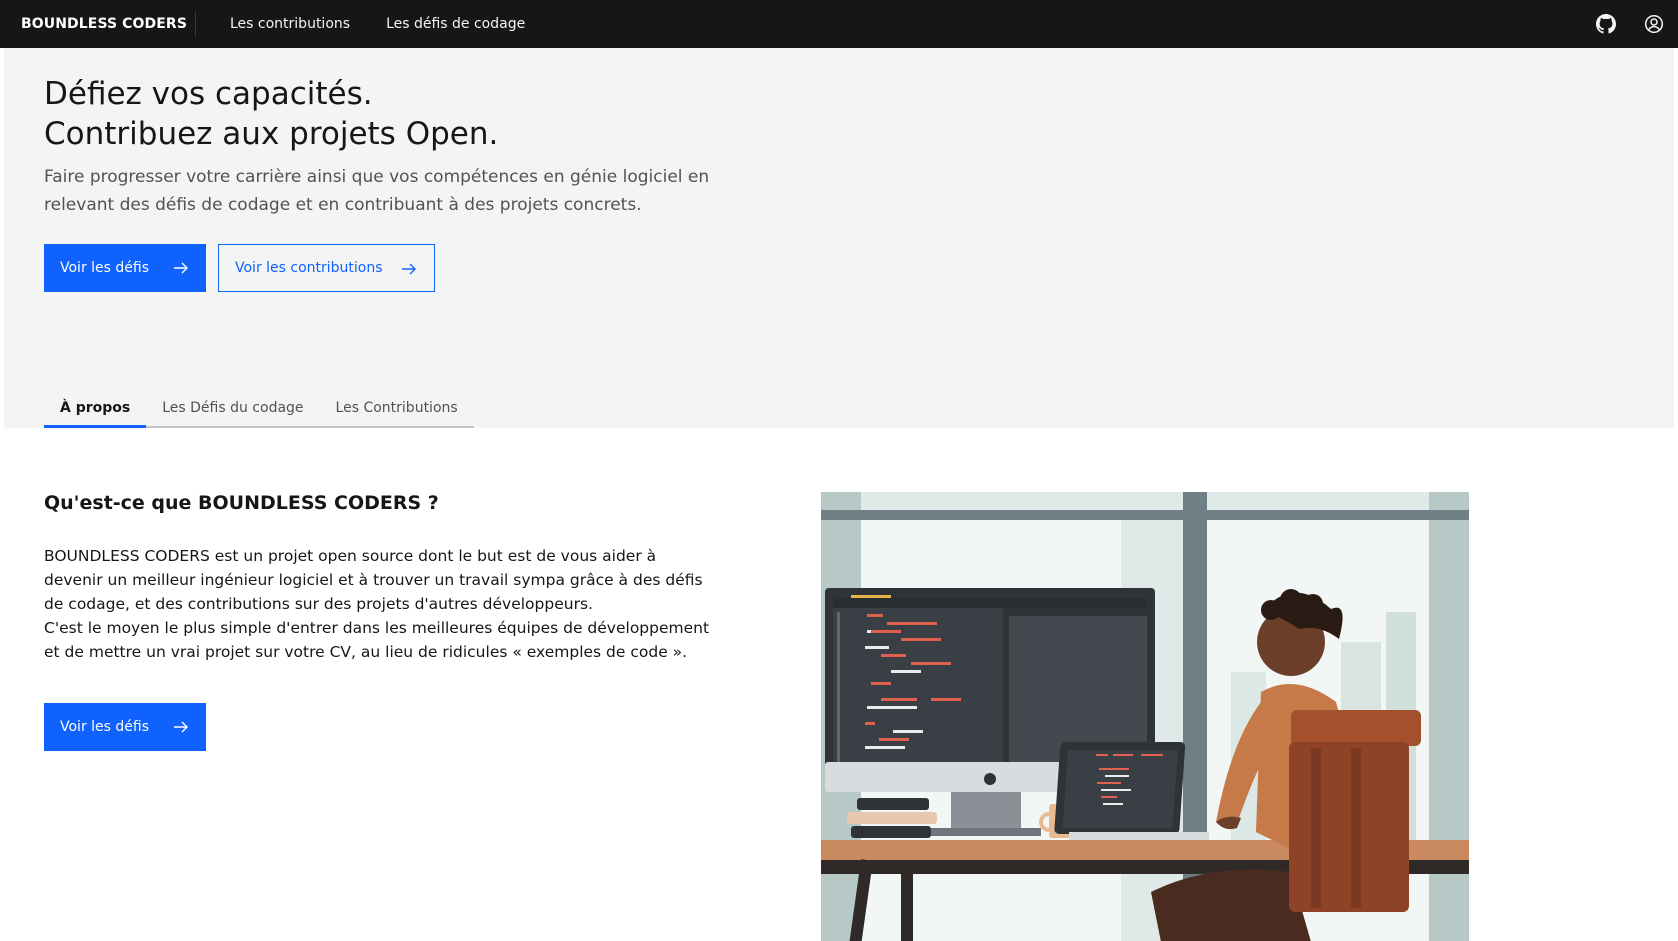 This screenshot has height=941, width=1678. I want to click on view-contributions-button: Voir les contributions, so click(326, 268).